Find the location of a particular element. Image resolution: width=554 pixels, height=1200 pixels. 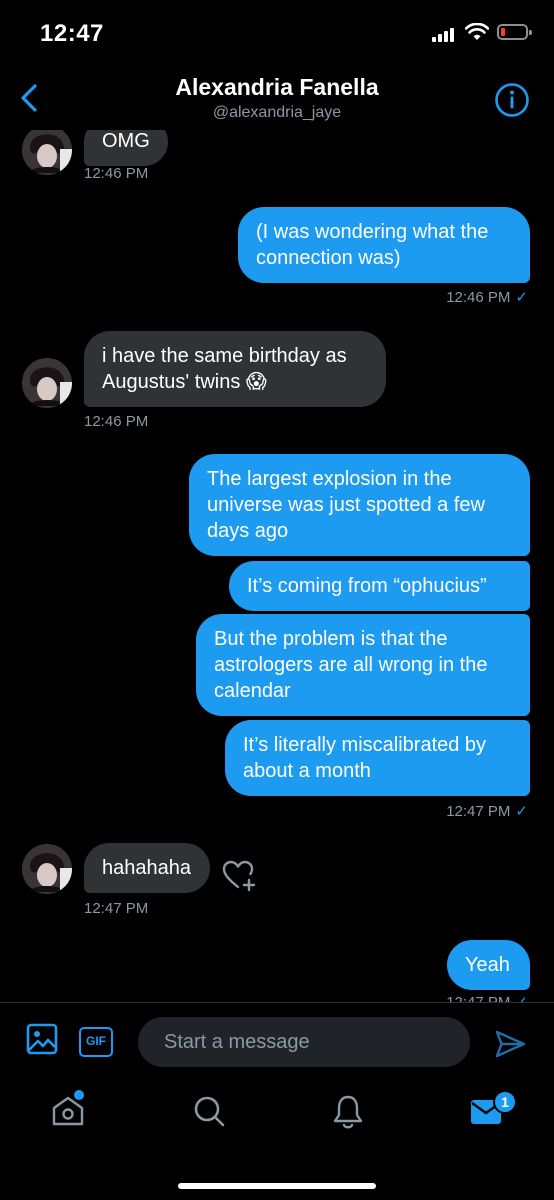

message-text: Yeah is located at coordinates (487, 965).